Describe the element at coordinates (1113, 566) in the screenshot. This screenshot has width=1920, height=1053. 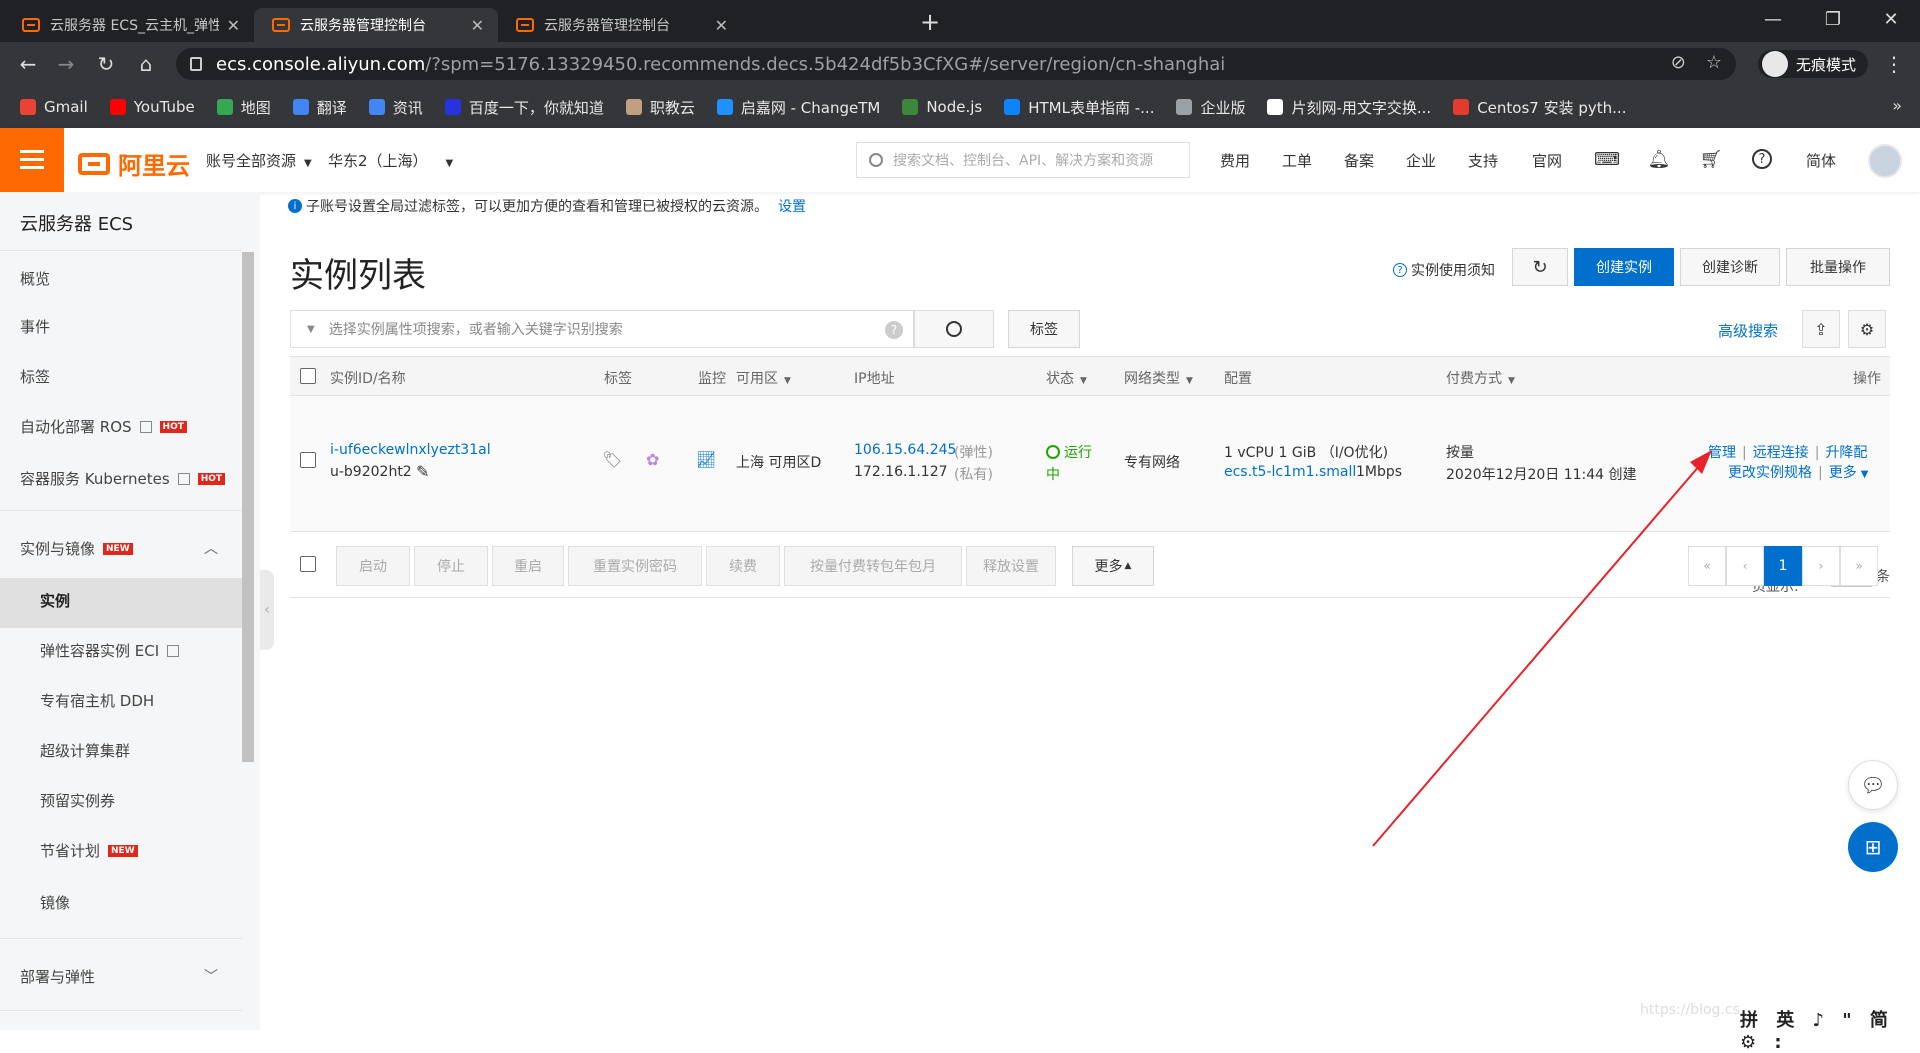
I see `bulk-more-button: 更多 ▲` at that location.